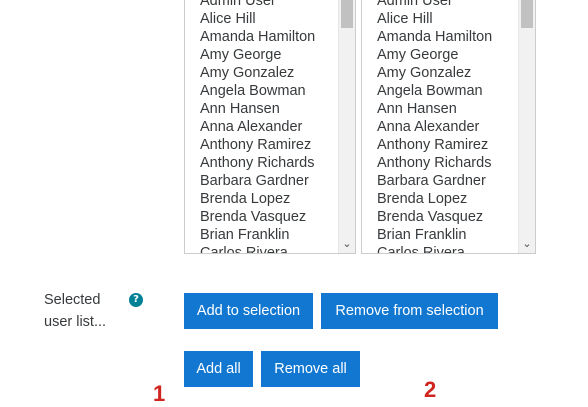  I want to click on help-icon: ?, so click(136, 300).